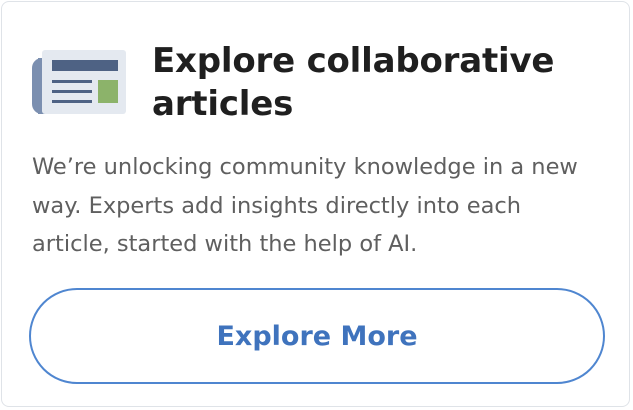 This screenshot has width=633, height=410. What do you see at coordinates (80, 81) in the screenshot?
I see `newspaper-icon` at bounding box center [80, 81].